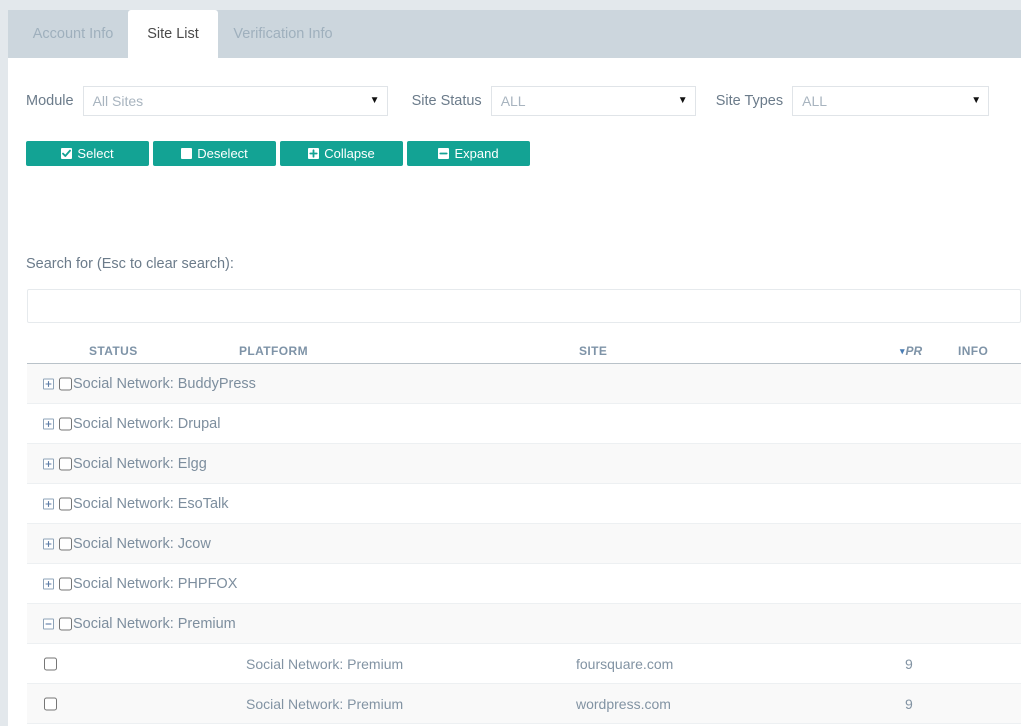 The image size is (1021, 726). Describe the element at coordinates (593, 351) in the screenshot. I see `column-header-site: SITE` at that location.